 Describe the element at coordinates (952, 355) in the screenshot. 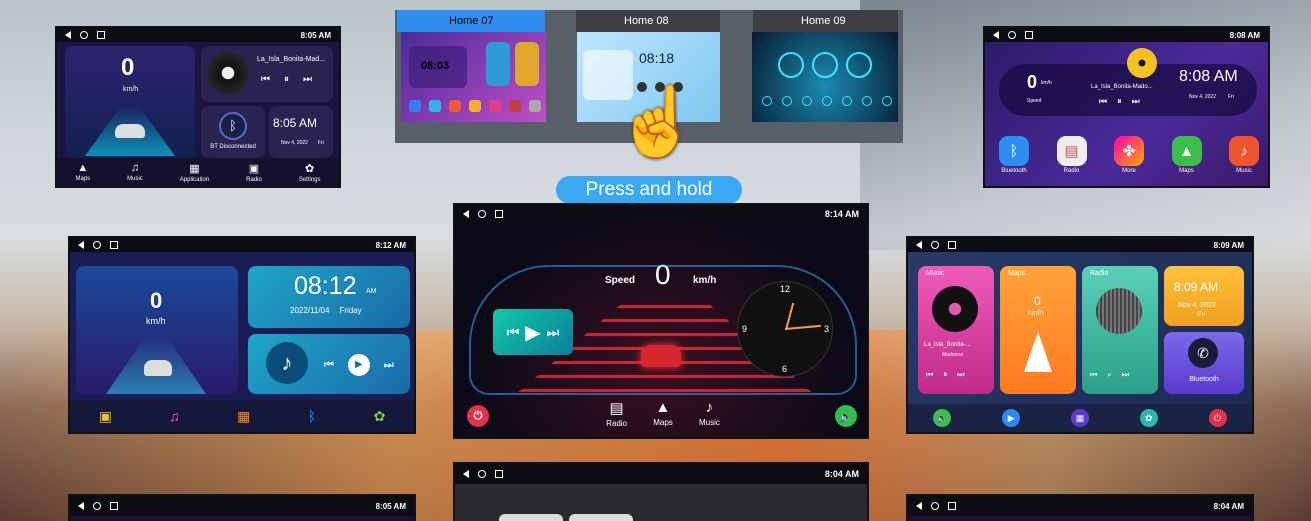

I see `song-artist: Madonna` at that location.